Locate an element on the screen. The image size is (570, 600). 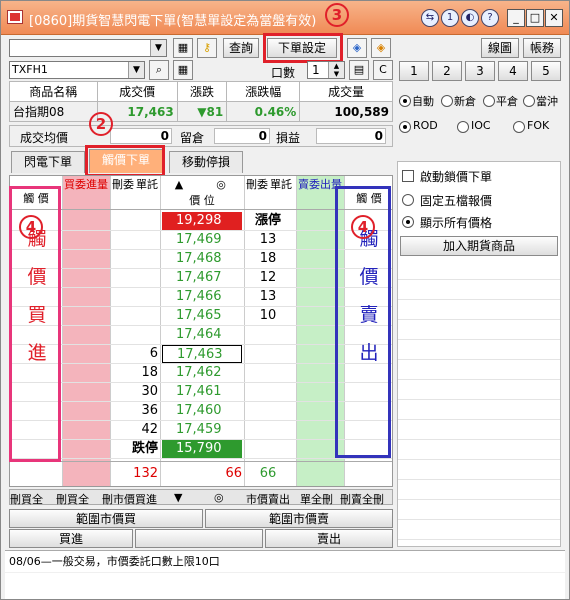
tab-trailing-stop: 移動停損 is located at coordinates (206, 162).